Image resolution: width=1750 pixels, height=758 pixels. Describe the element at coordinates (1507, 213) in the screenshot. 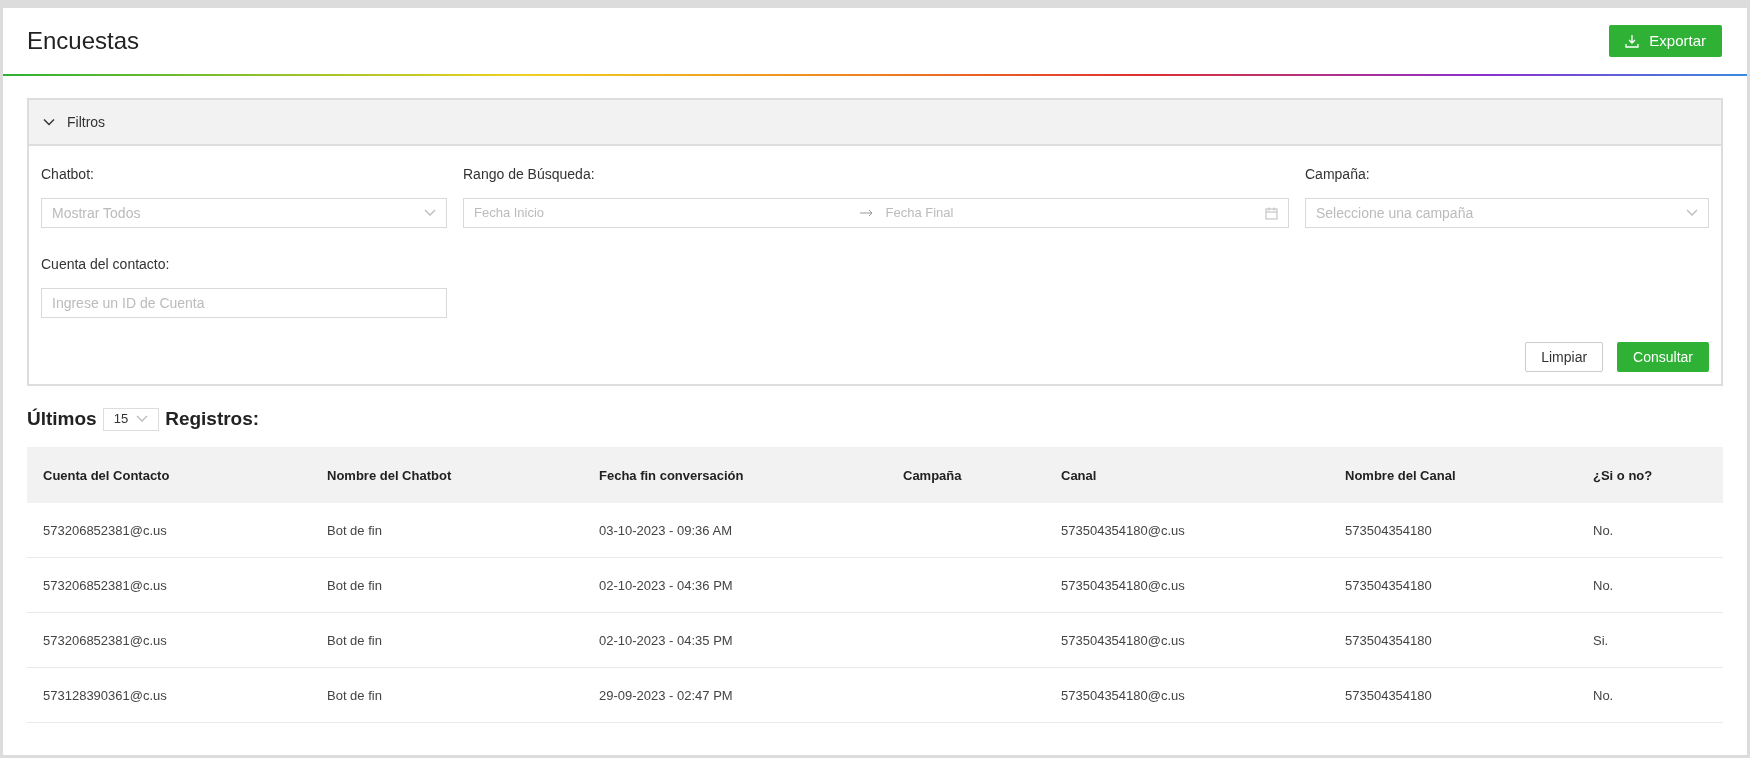

I see `campaign-select: Seleccione una campaña` at that location.